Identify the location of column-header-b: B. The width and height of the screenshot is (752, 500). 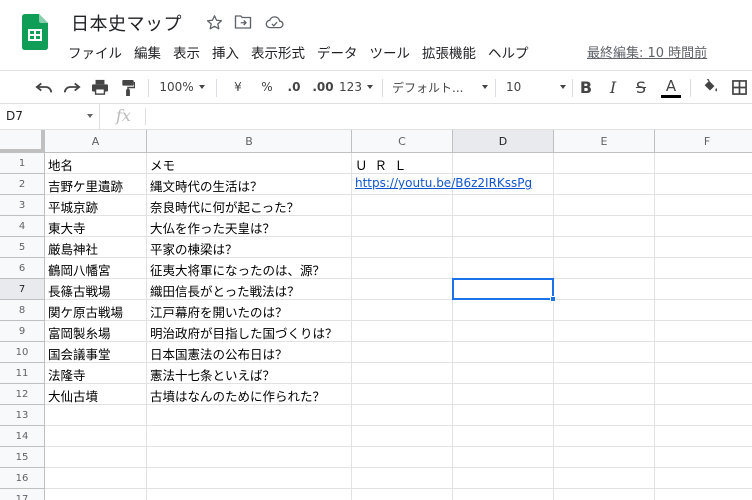
(249, 141).